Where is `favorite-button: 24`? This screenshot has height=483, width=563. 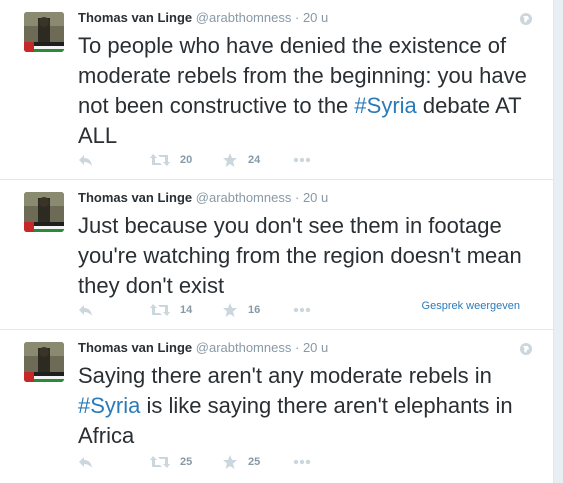
favorite-button: 24 is located at coordinates (241, 160).